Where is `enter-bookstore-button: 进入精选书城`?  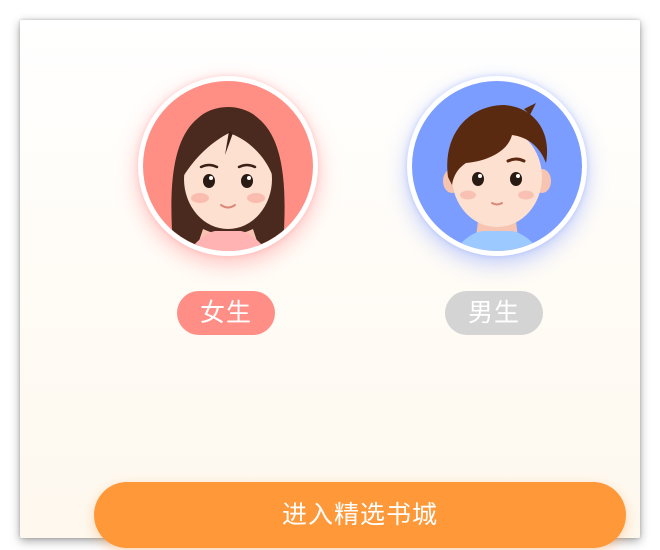
enter-bookstore-button: 进入精选书城 is located at coordinates (360, 515).